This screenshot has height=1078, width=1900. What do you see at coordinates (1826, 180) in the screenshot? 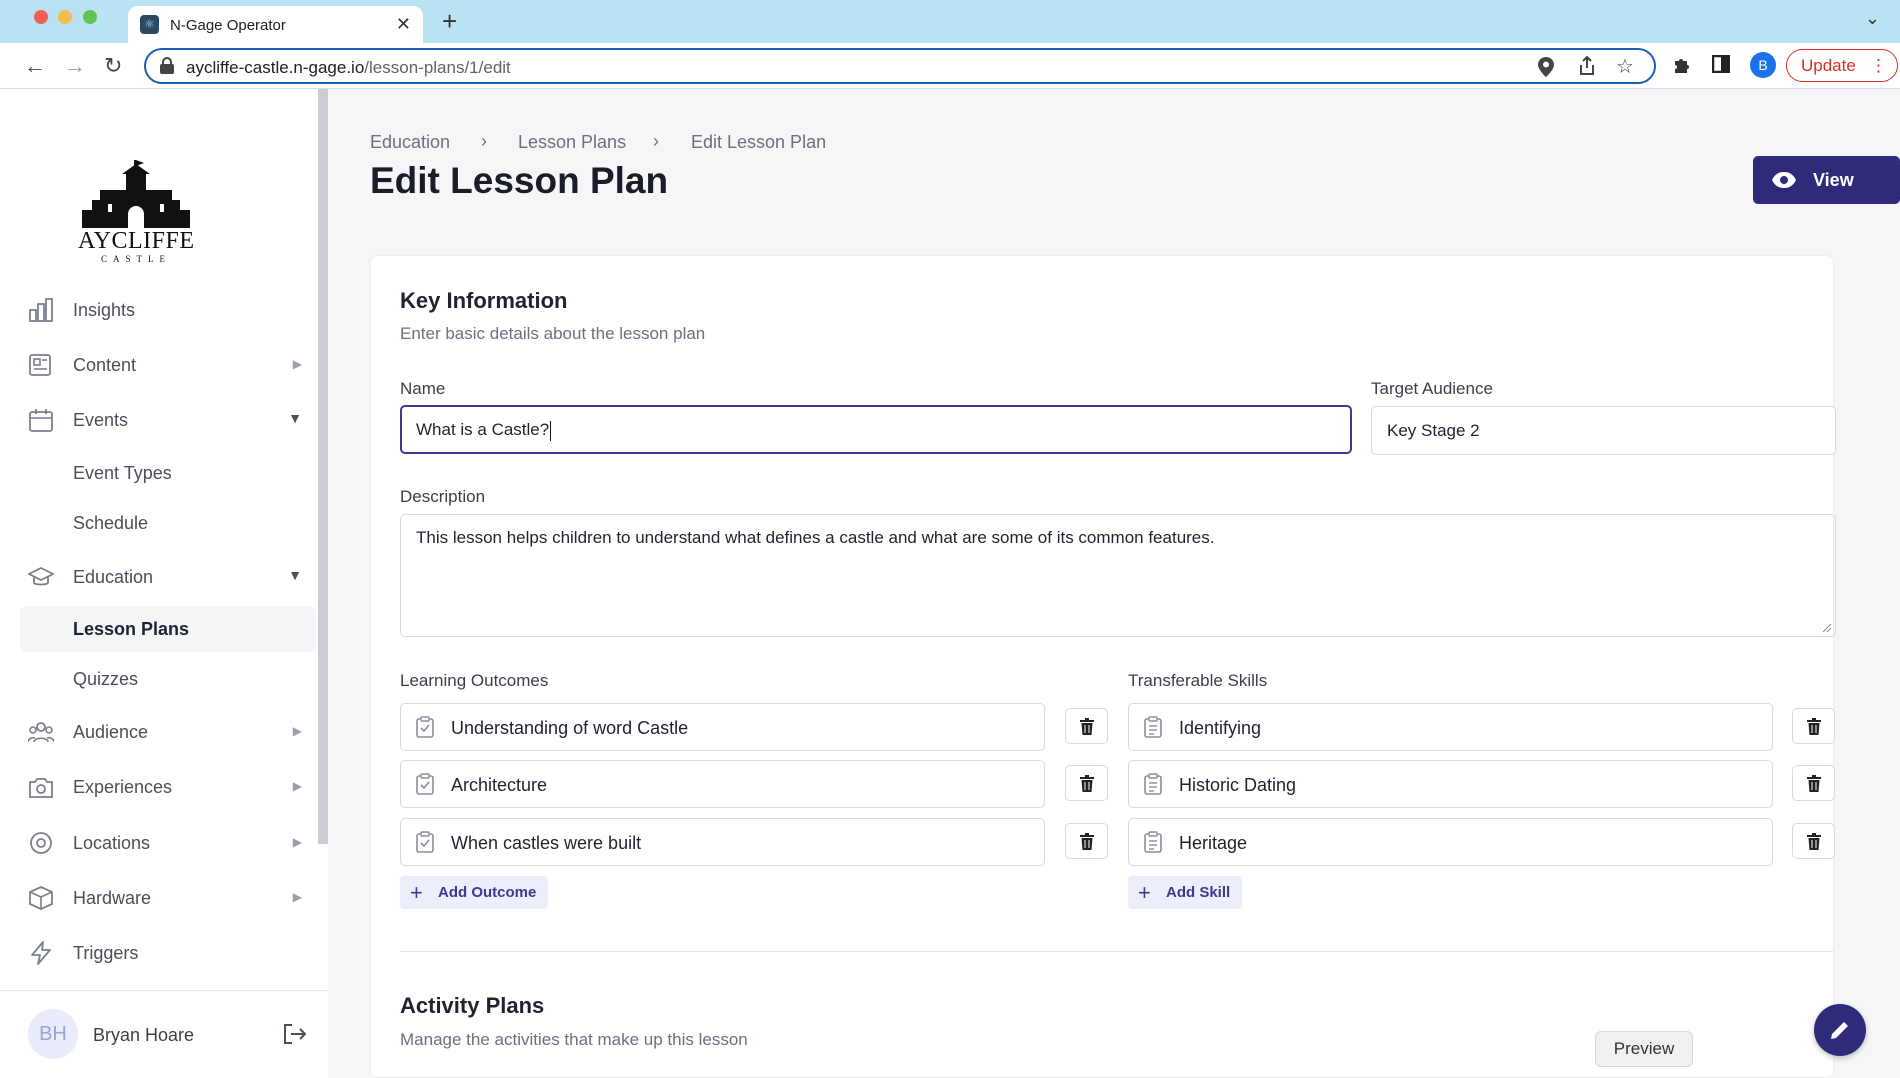
I see `view-button: View` at bounding box center [1826, 180].